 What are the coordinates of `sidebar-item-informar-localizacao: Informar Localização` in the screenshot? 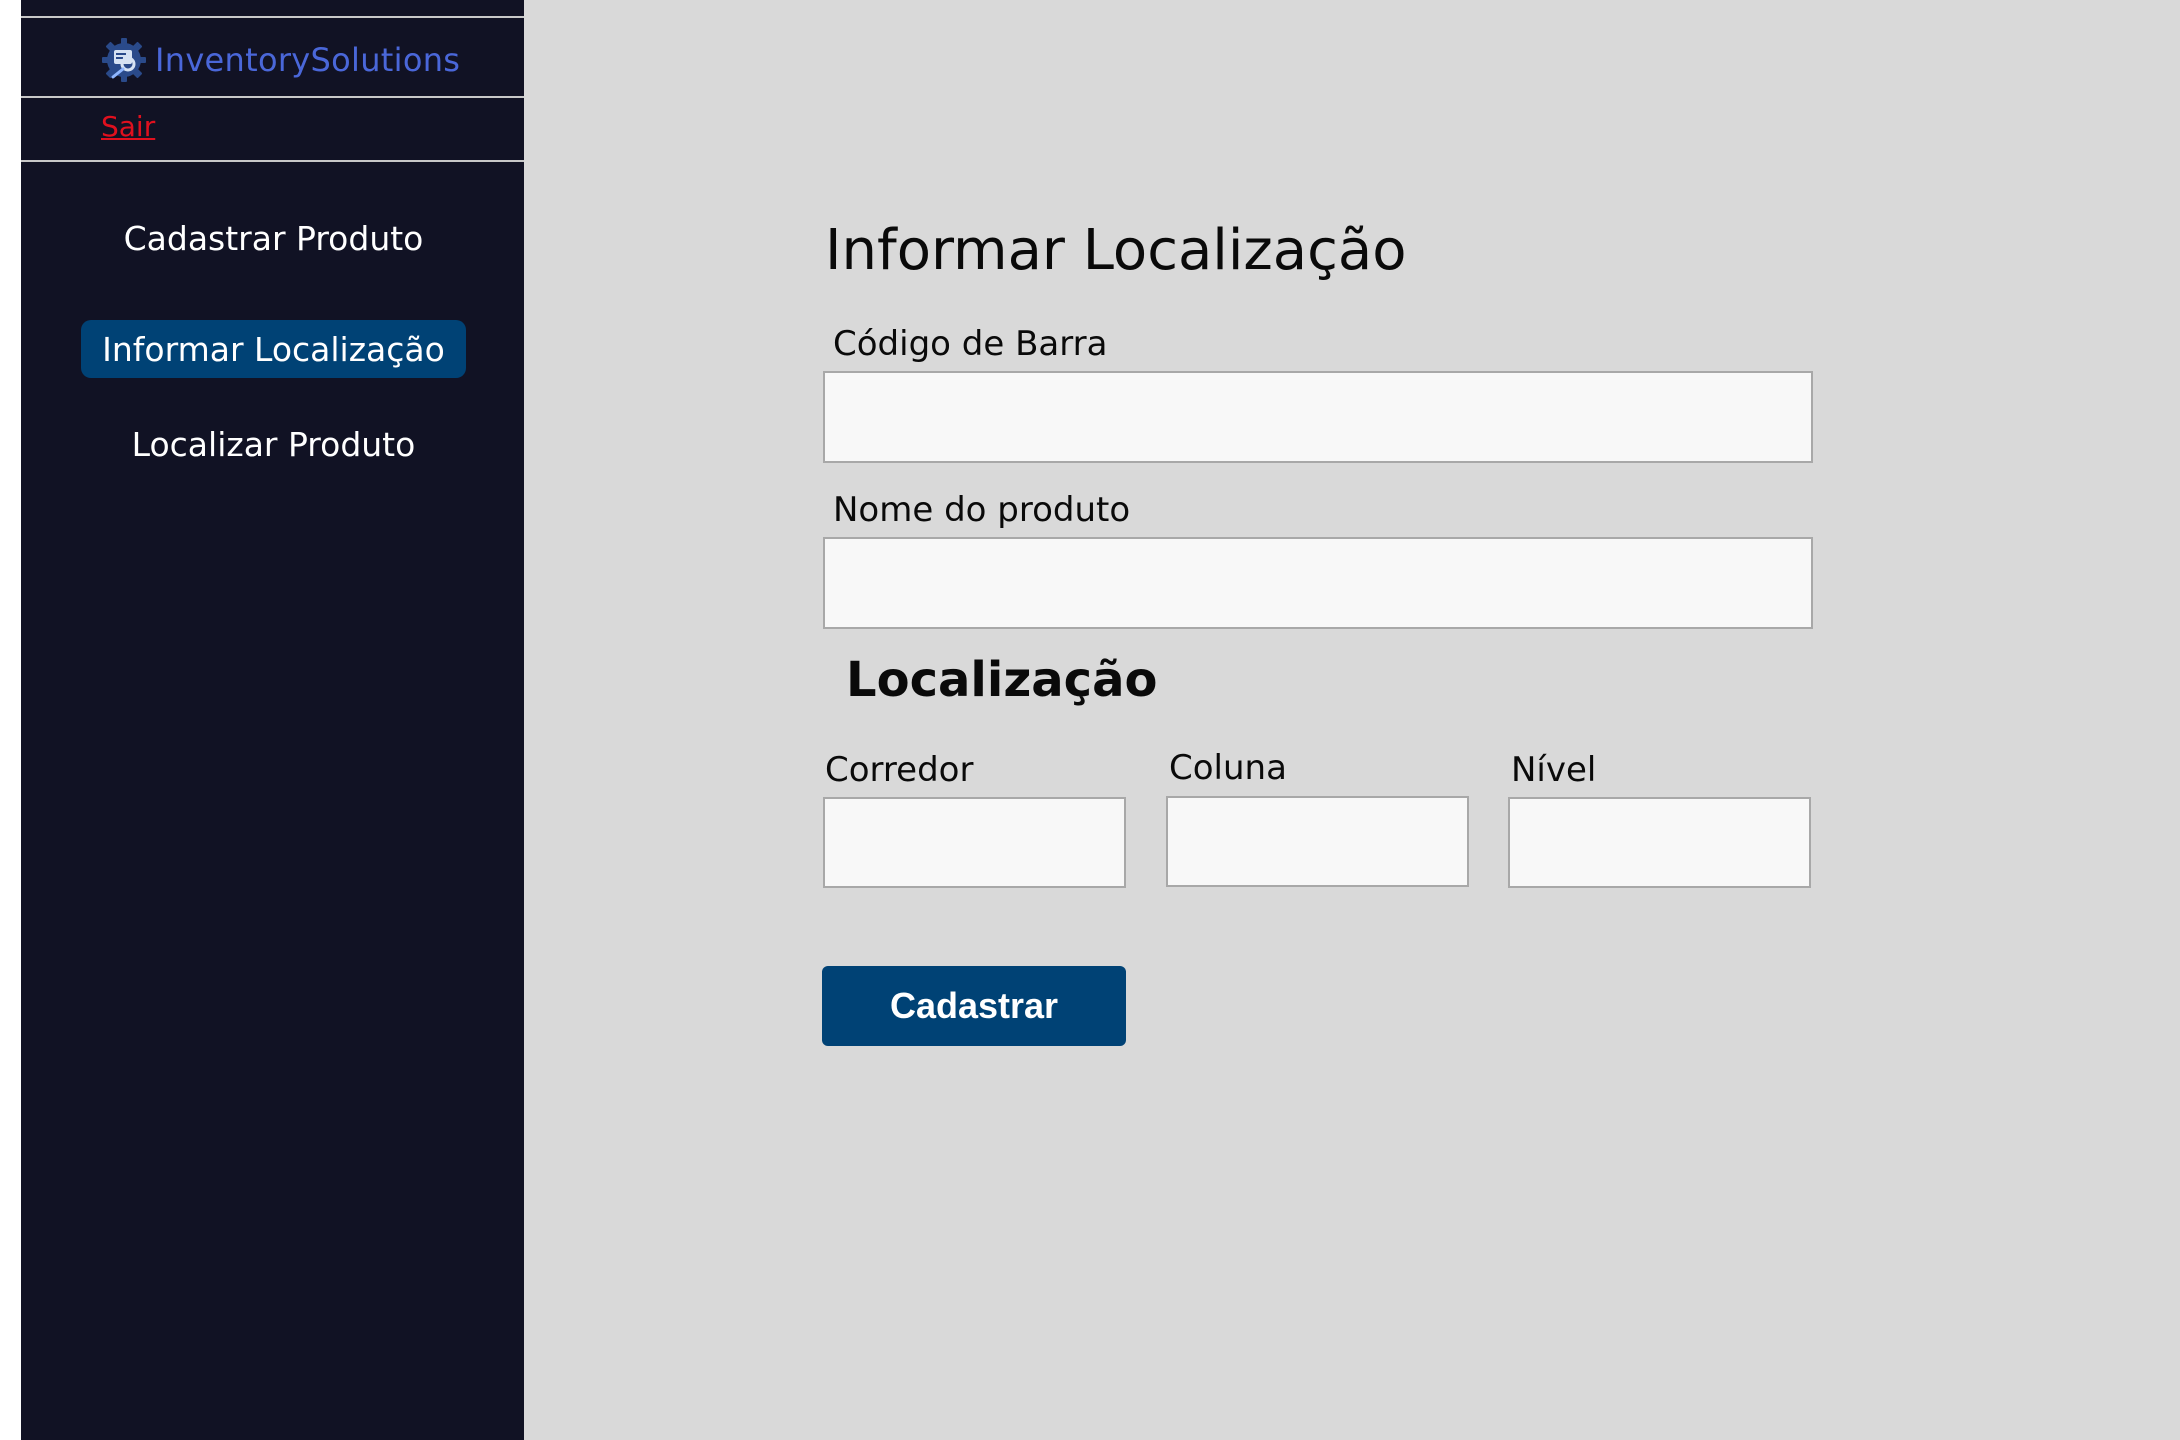 It's located at (273, 349).